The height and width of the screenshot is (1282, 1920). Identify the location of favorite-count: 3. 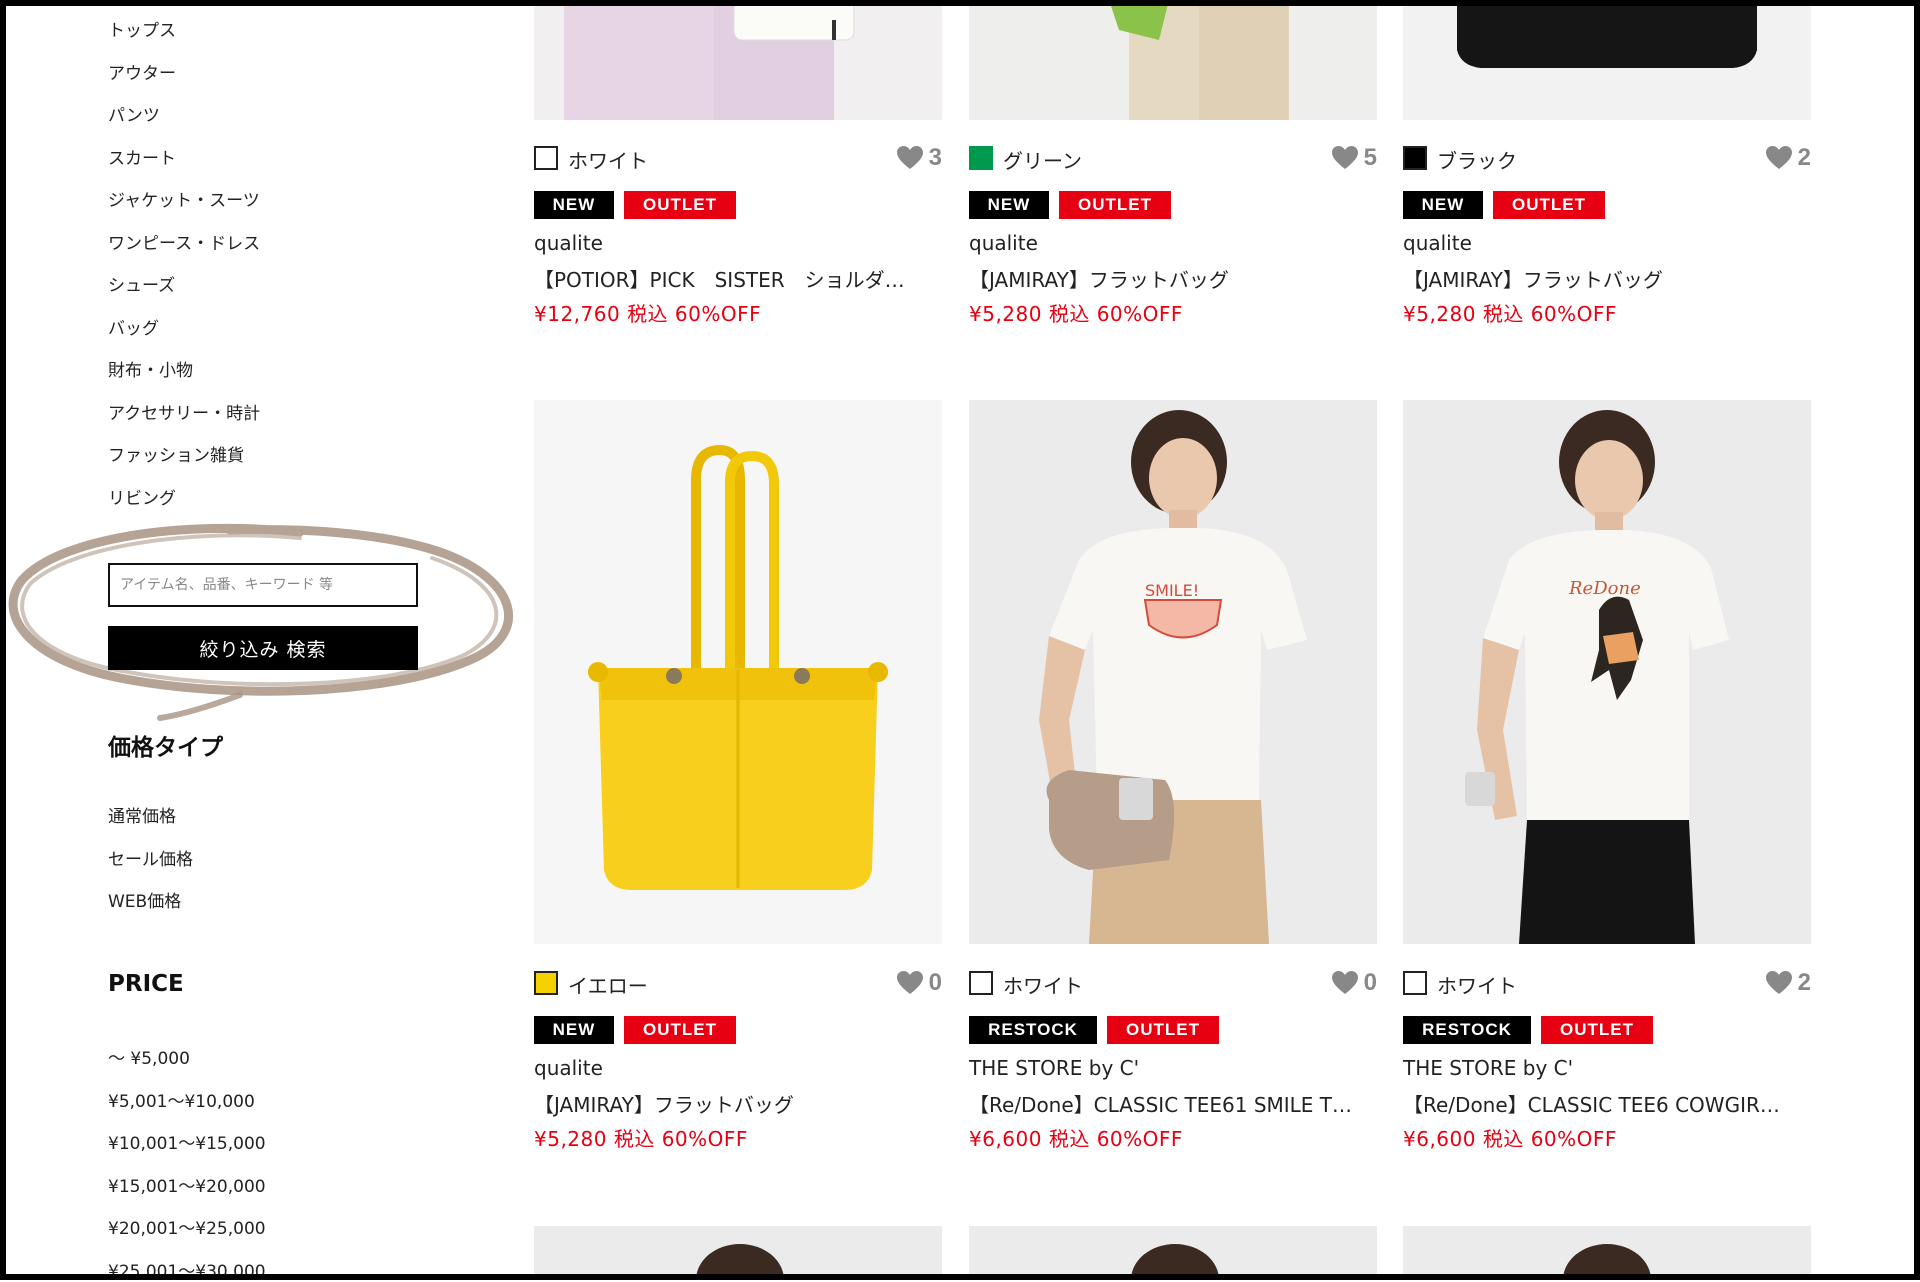
(935, 157).